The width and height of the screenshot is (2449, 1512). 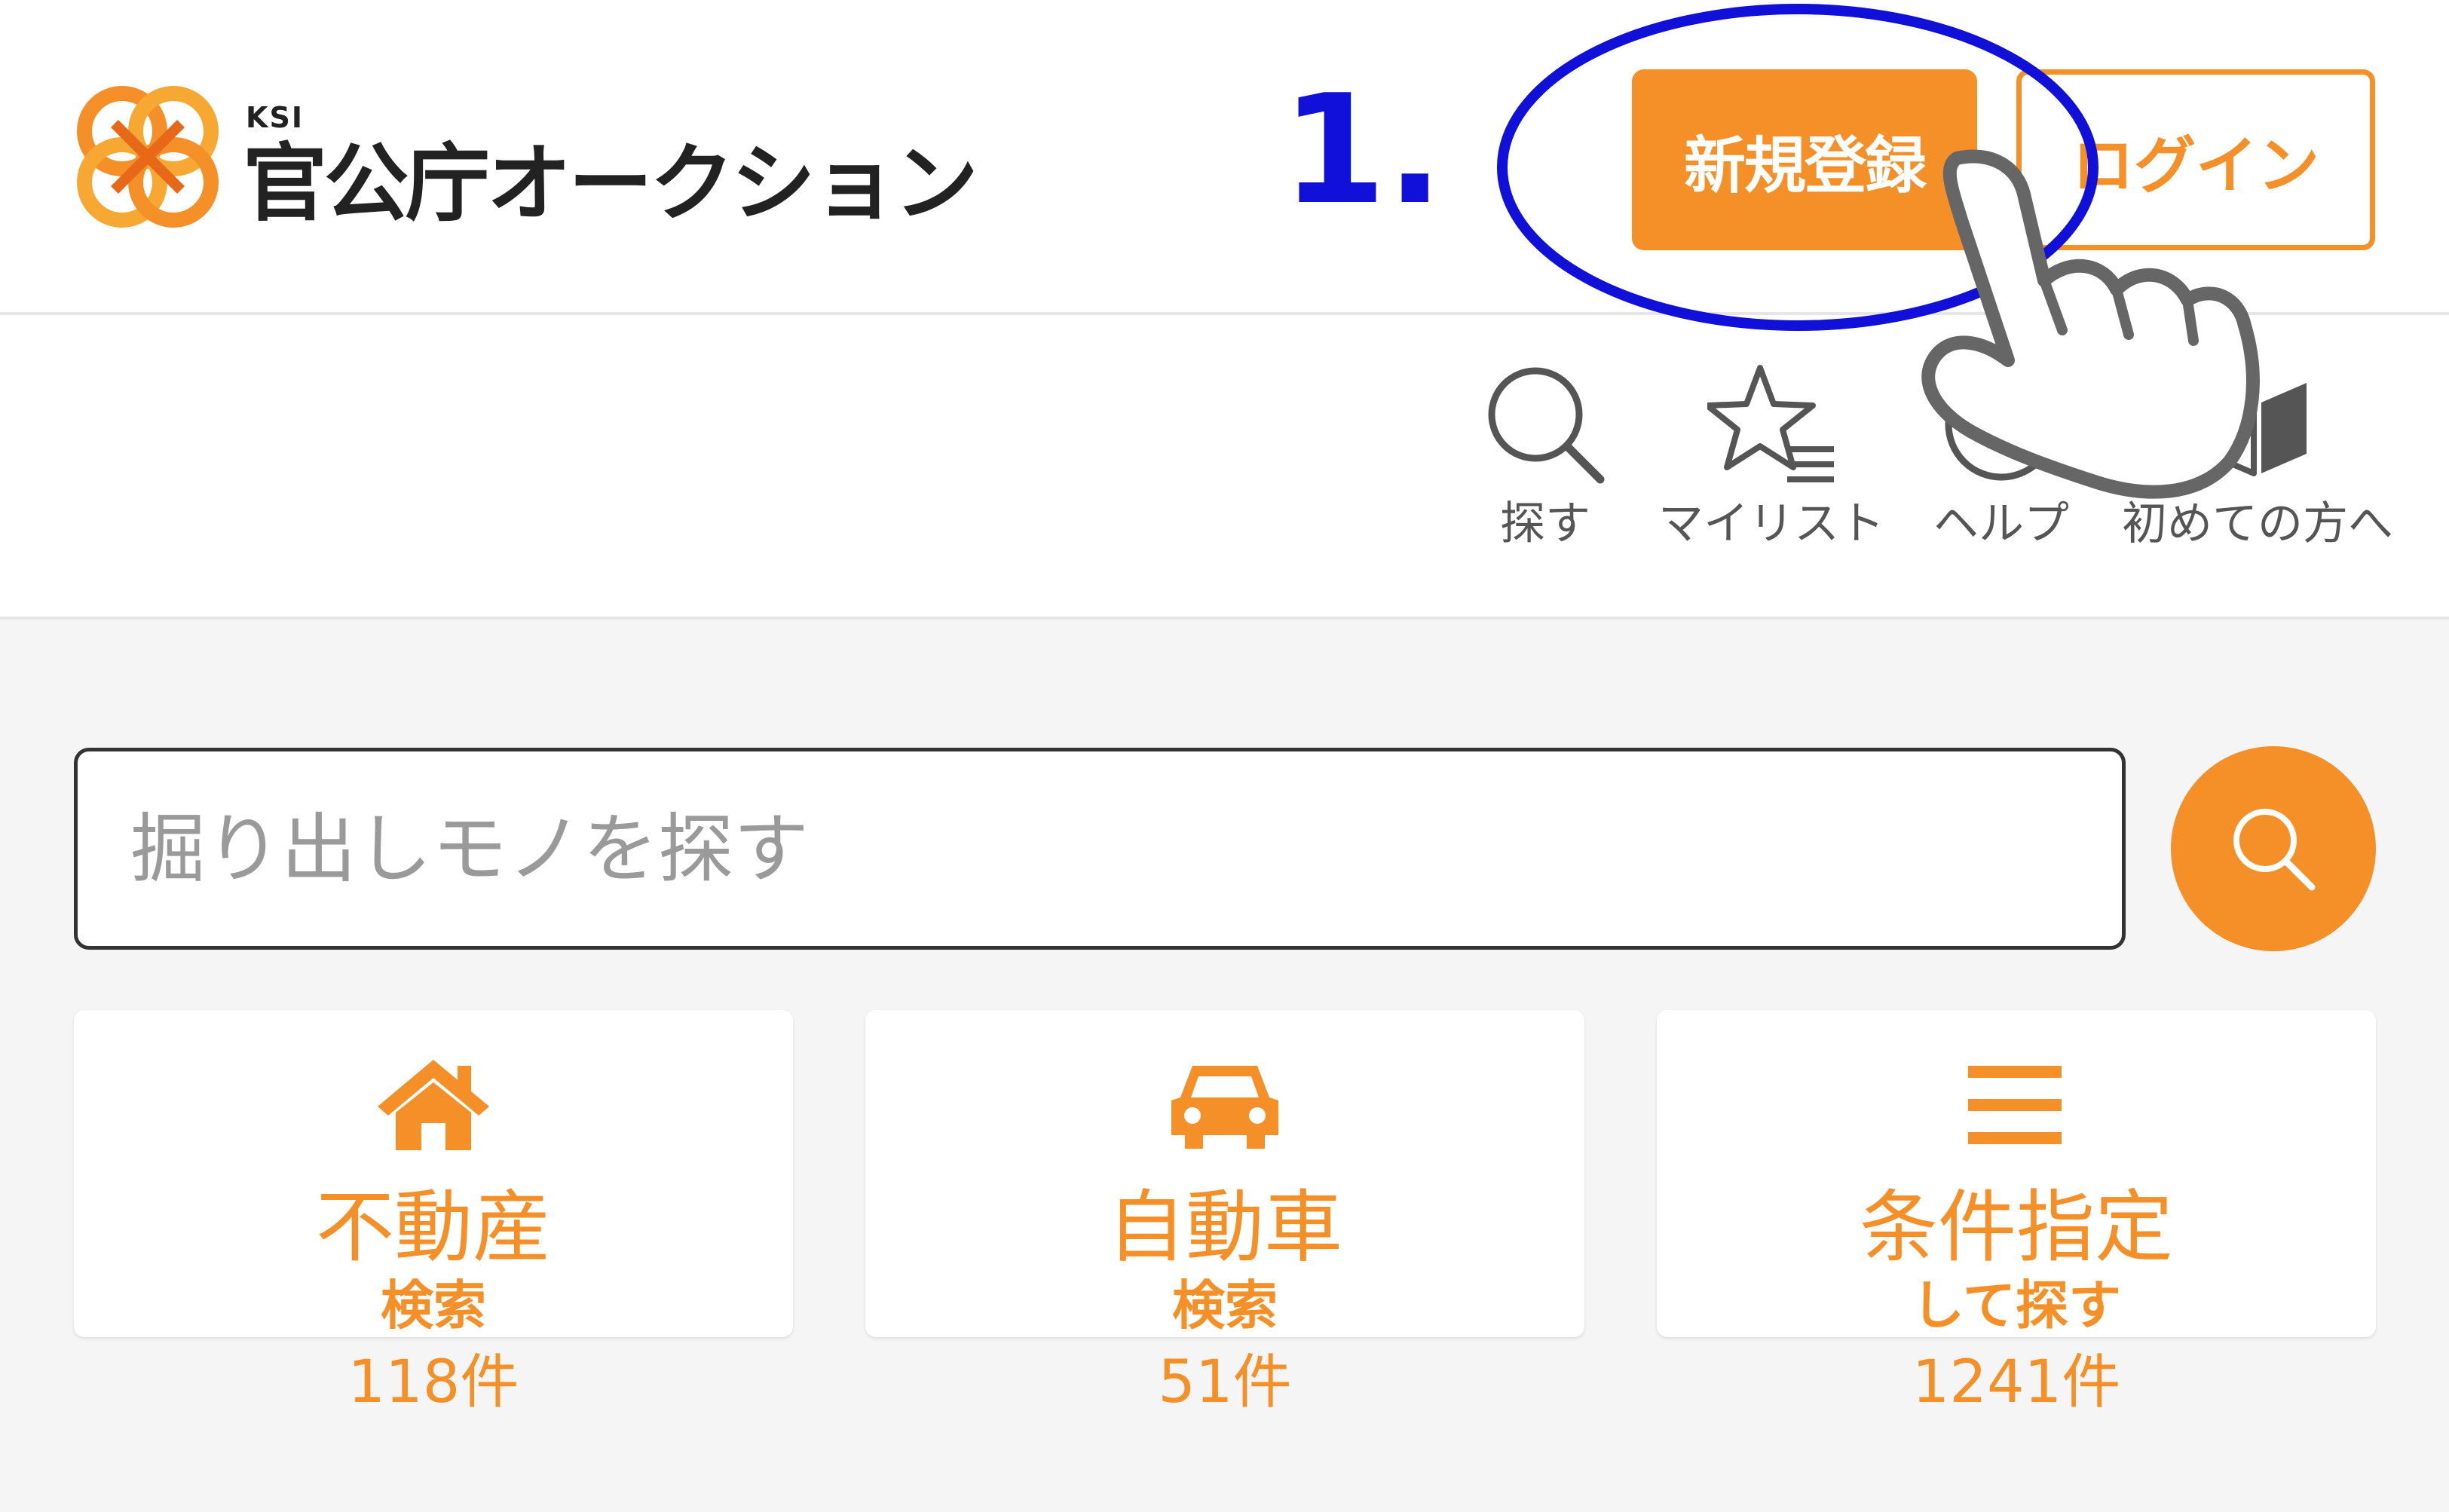 What do you see at coordinates (2016, 1227) in the screenshot?
I see `card-title: 条件指定` at bounding box center [2016, 1227].